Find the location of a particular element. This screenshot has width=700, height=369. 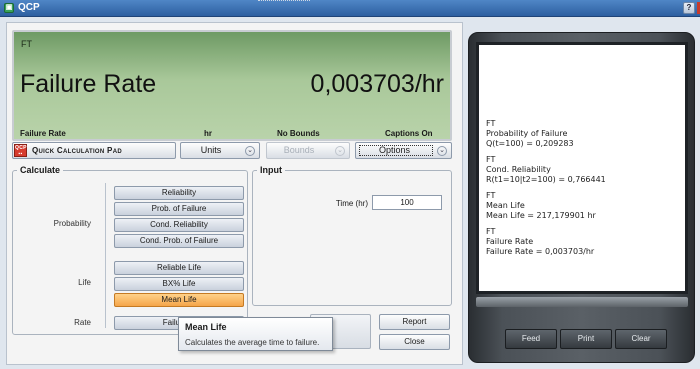

log-result: Failure Rate = 0,003703/hr is located at coordinates (540, 251).